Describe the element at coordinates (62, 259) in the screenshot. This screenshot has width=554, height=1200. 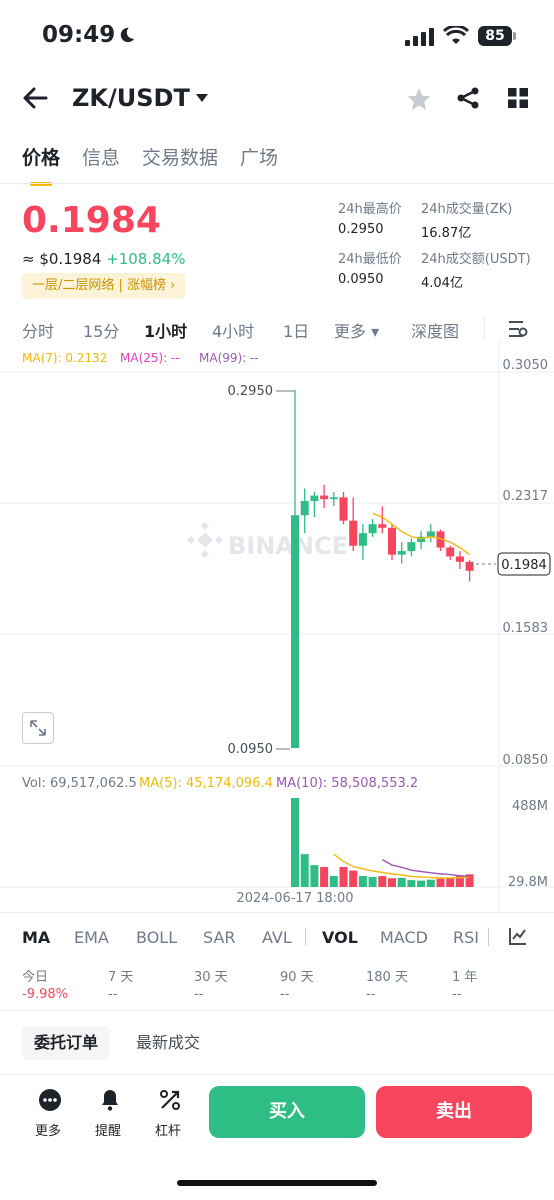
I see `approx-usd: ≈ $0.1984` at that location.